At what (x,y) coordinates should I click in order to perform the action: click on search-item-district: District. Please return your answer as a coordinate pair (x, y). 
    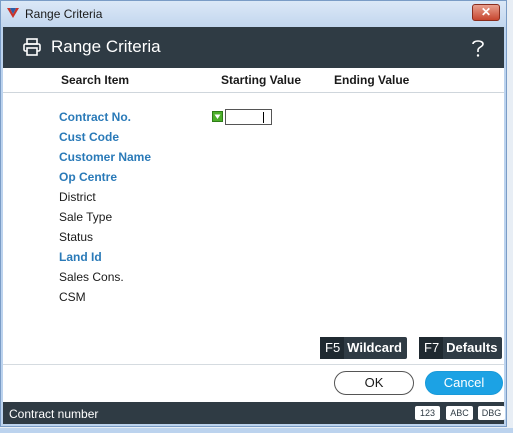
    Looking at the image, I should click on (105, 199).